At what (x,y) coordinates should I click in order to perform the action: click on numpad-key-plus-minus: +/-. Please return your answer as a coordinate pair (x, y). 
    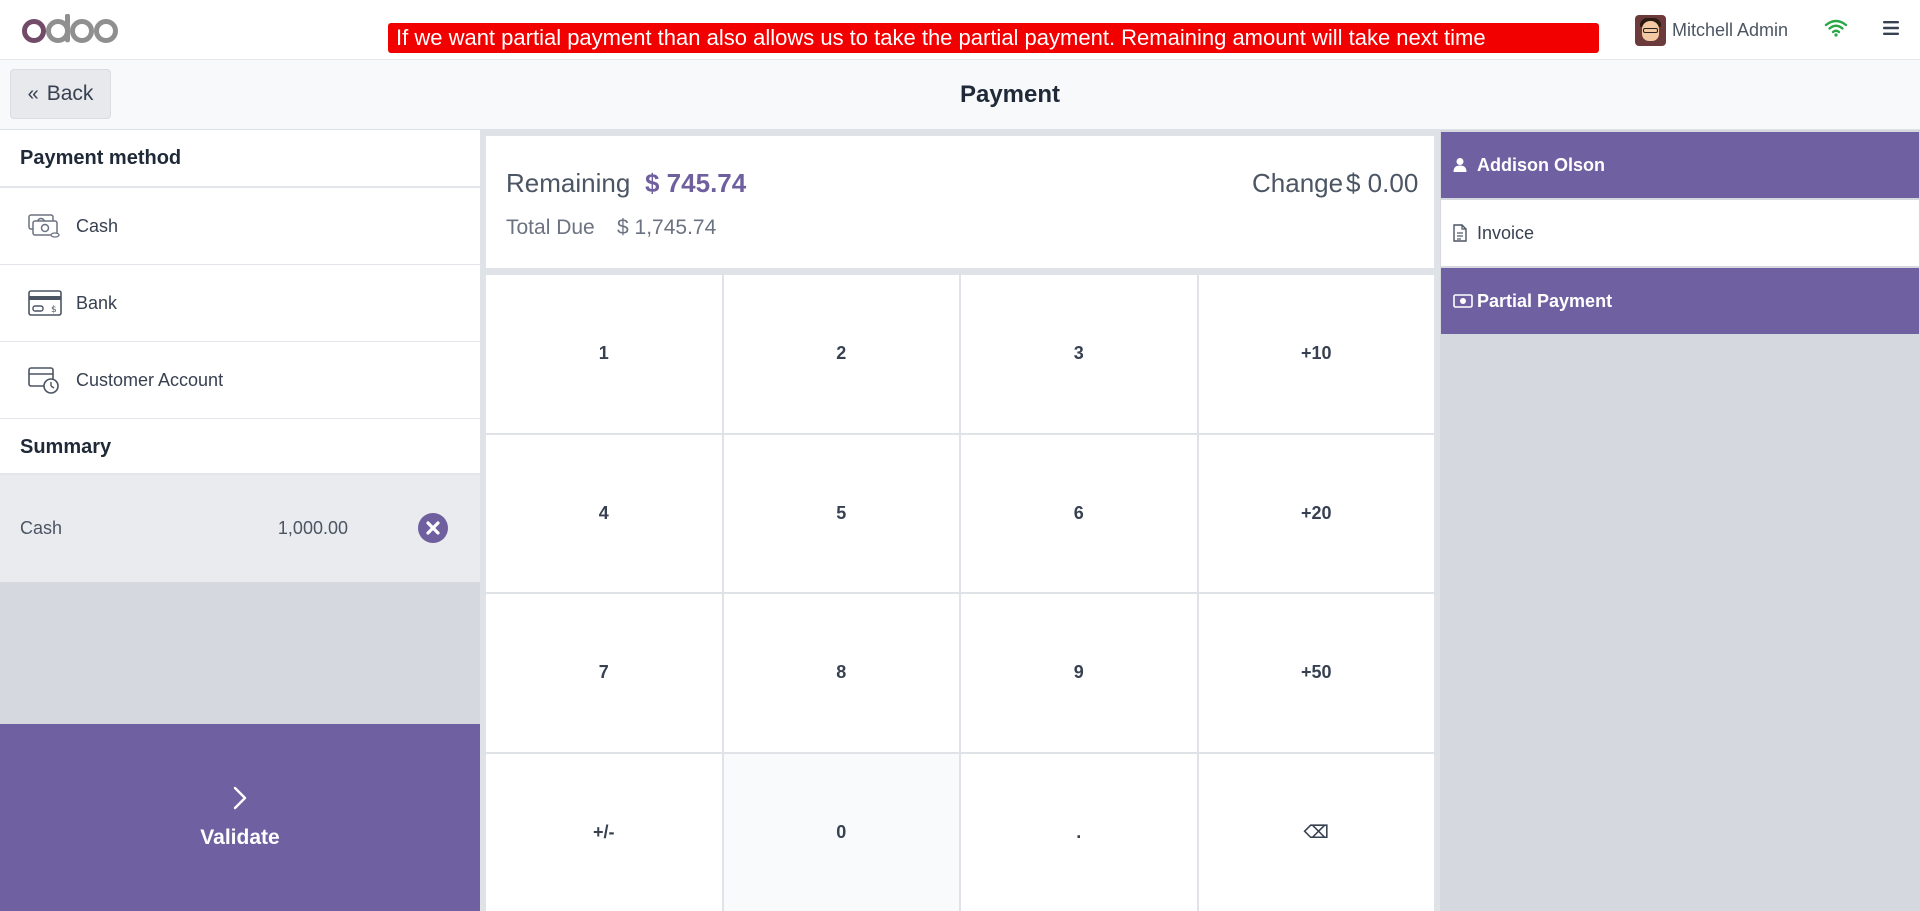
    Looking at the image, I should click on (604, 832).